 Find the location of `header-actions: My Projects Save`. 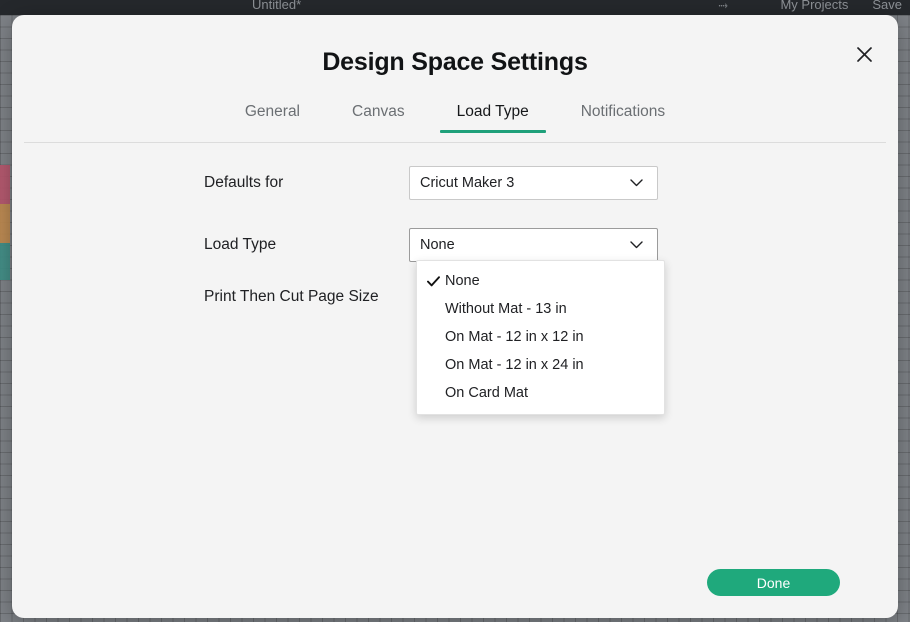

header-actions: My Projects Save is located at coordinates (841, 6).